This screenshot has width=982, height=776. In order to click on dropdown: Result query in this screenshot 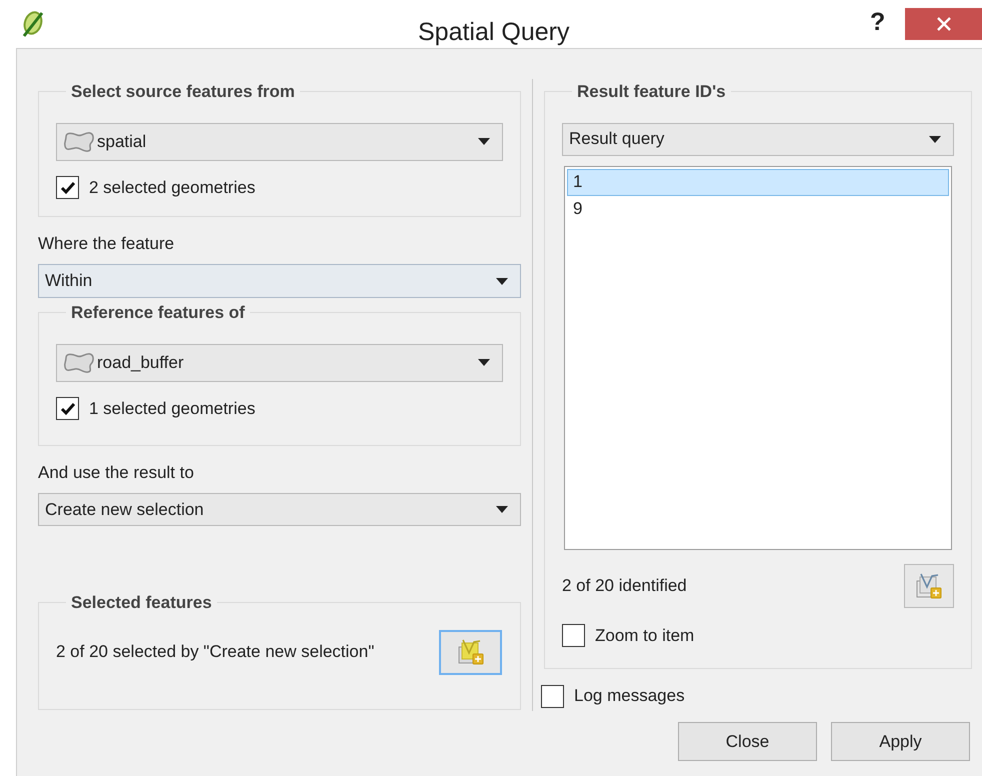, I will do `click(758, 139)`.